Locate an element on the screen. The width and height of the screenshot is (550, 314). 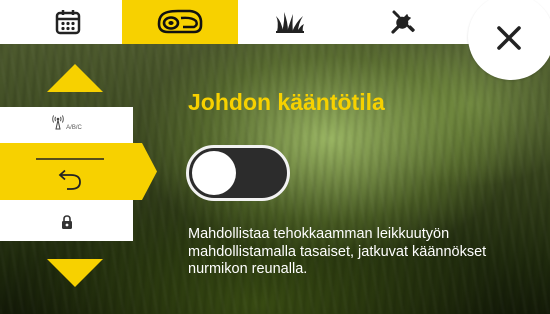
robot-mower-icon is located at coordinates (180, 22).